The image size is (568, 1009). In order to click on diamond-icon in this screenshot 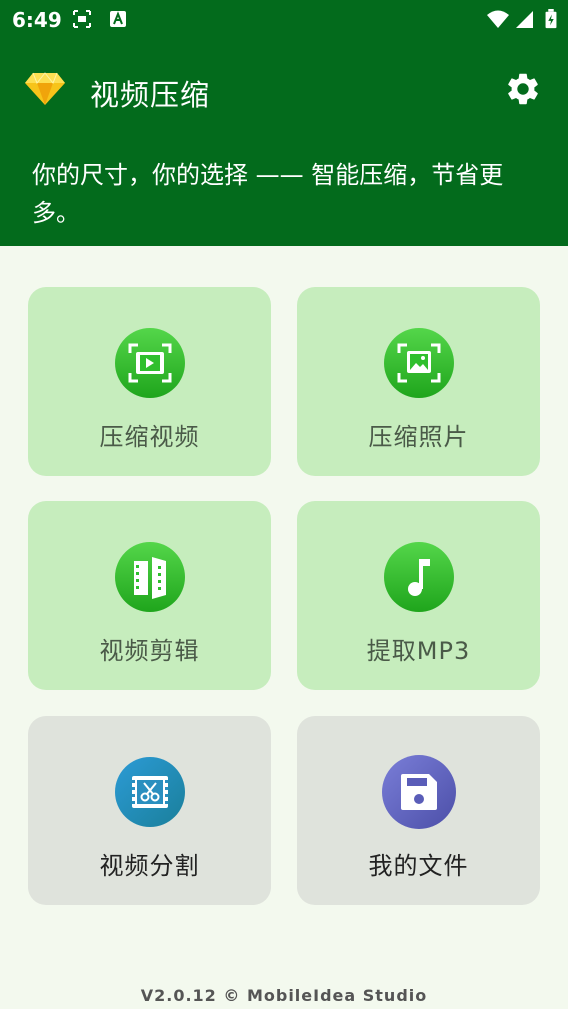, I will do `click(45, 89)`.